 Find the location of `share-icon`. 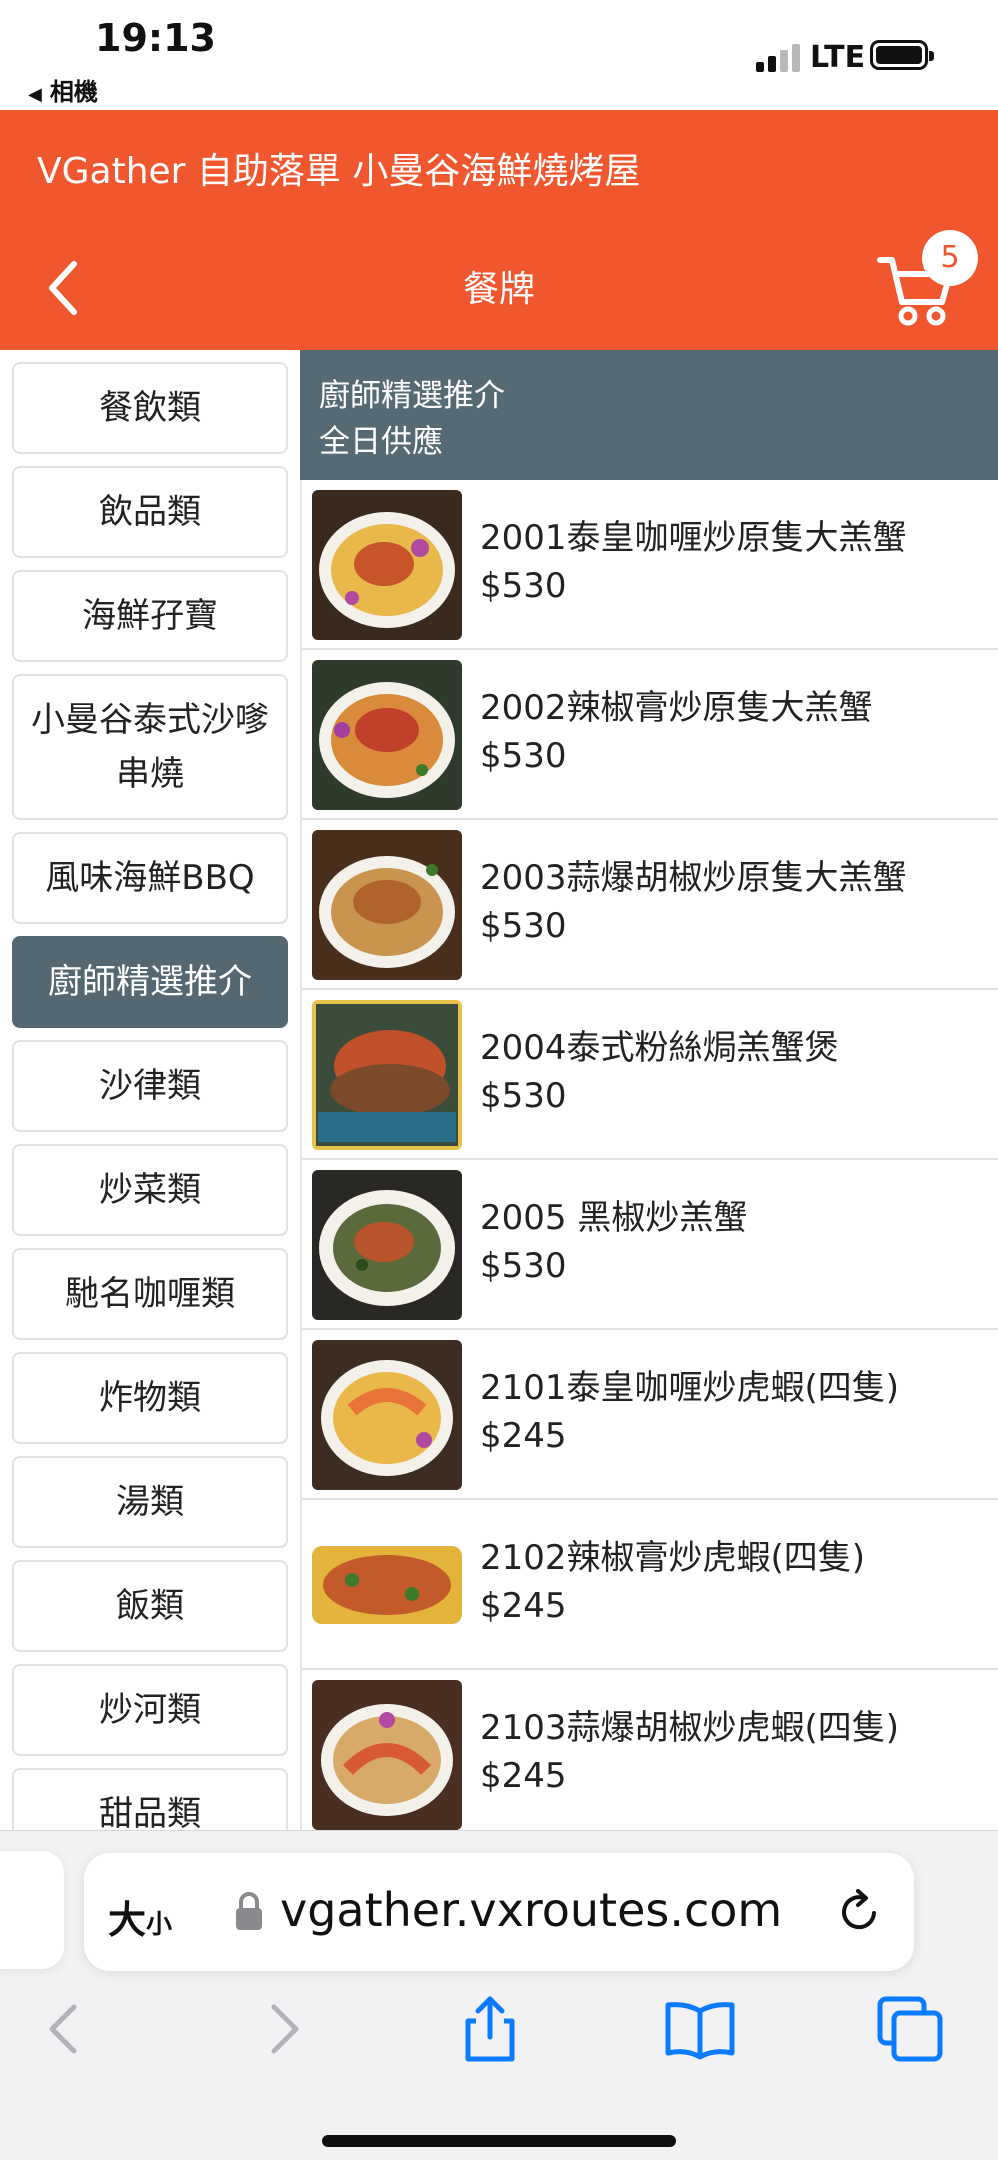

share-icon is located at coordinates (490, 2029).